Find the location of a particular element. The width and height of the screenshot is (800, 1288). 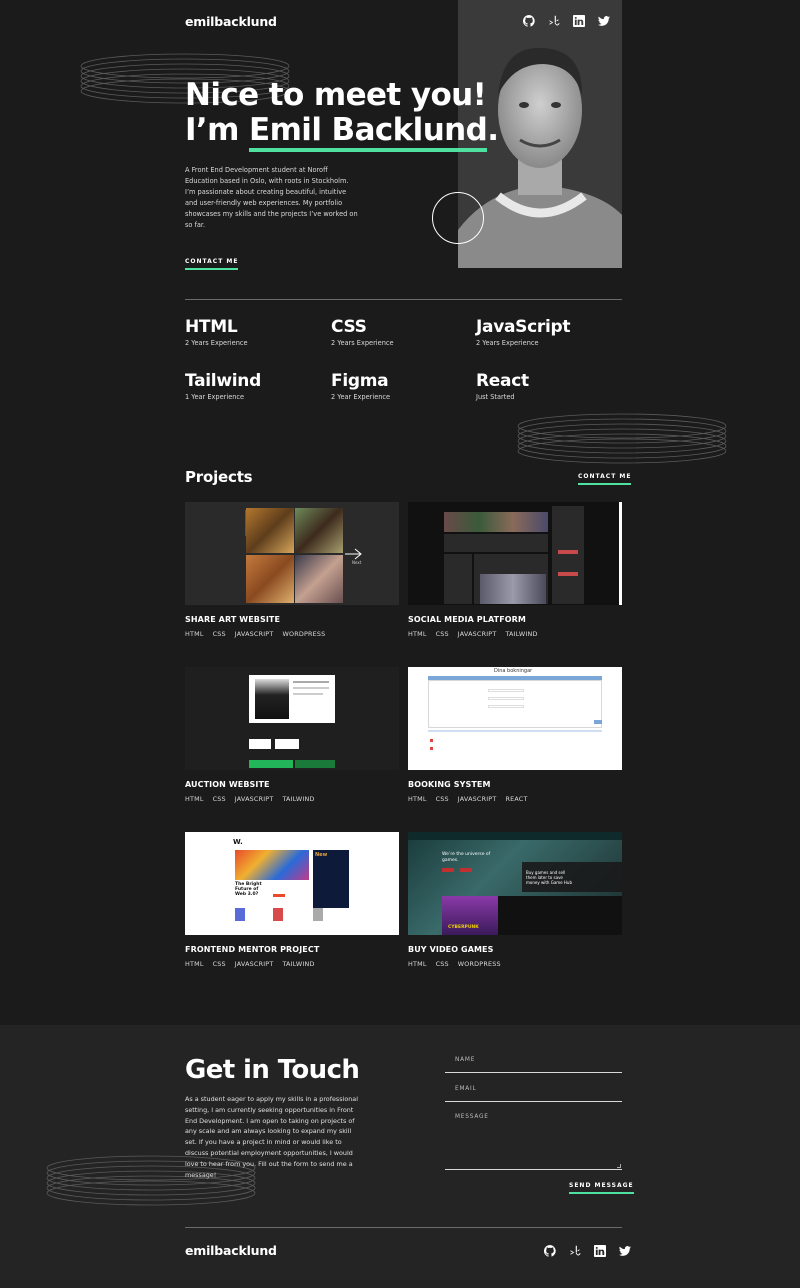

hero-title: Nice to meet you! I’m Emil Backlund. is located at coordinates (345, 114).